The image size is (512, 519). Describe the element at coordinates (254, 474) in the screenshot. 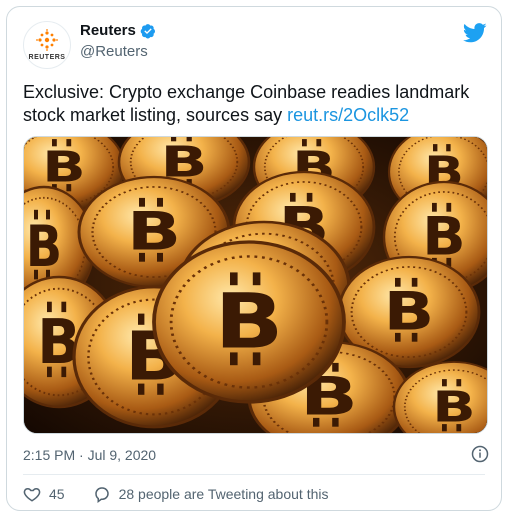

I see `divider` at that location.